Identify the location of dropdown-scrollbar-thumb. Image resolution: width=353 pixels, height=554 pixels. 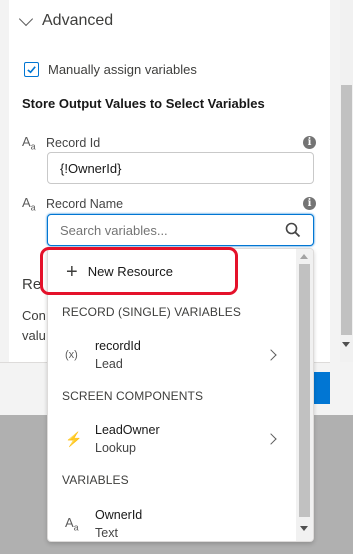
(304, 390).